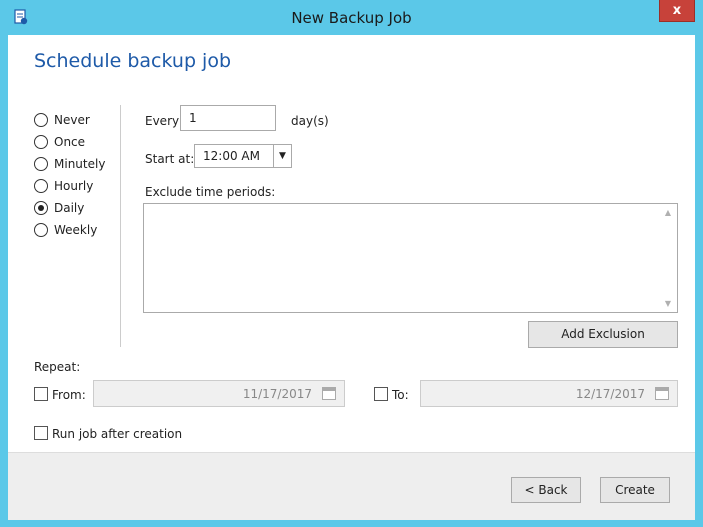 The height and width of the screenshot is (527, 703). Describe the element at coordinates (133, 61) in the screenshot. I see `page-title: Schedule backup job` at that location.